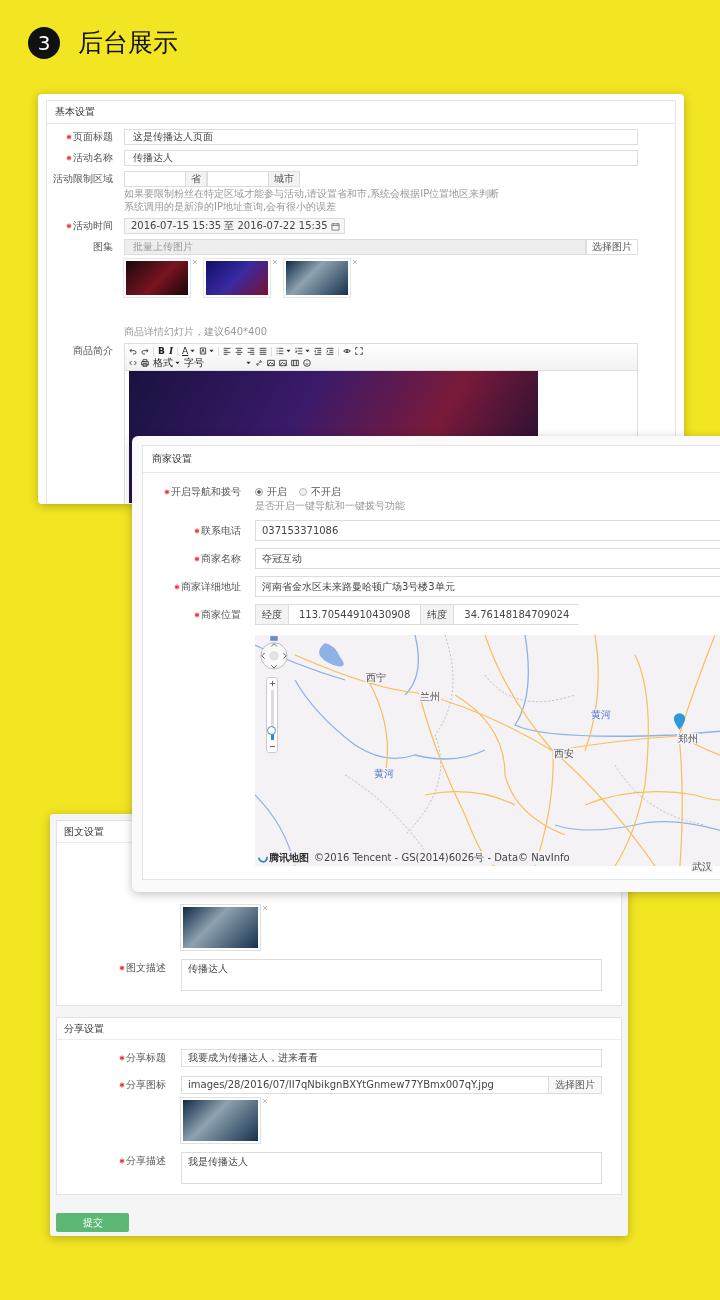  I want to click on section-title: 分享设置, so click(339, 1029).